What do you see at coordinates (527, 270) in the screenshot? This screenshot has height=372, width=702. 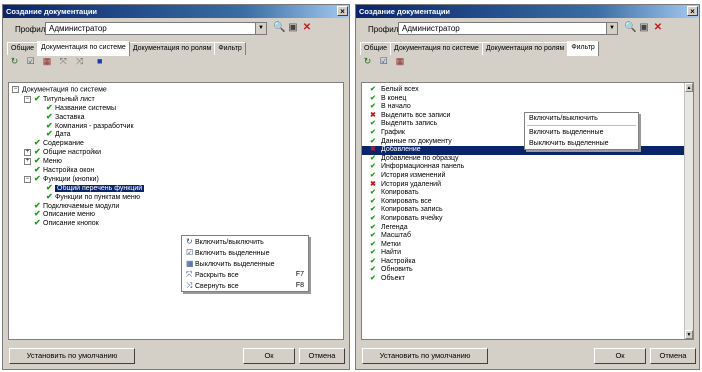 I see `list-item: ✔ Обновить` at bounding box center [527, 270].